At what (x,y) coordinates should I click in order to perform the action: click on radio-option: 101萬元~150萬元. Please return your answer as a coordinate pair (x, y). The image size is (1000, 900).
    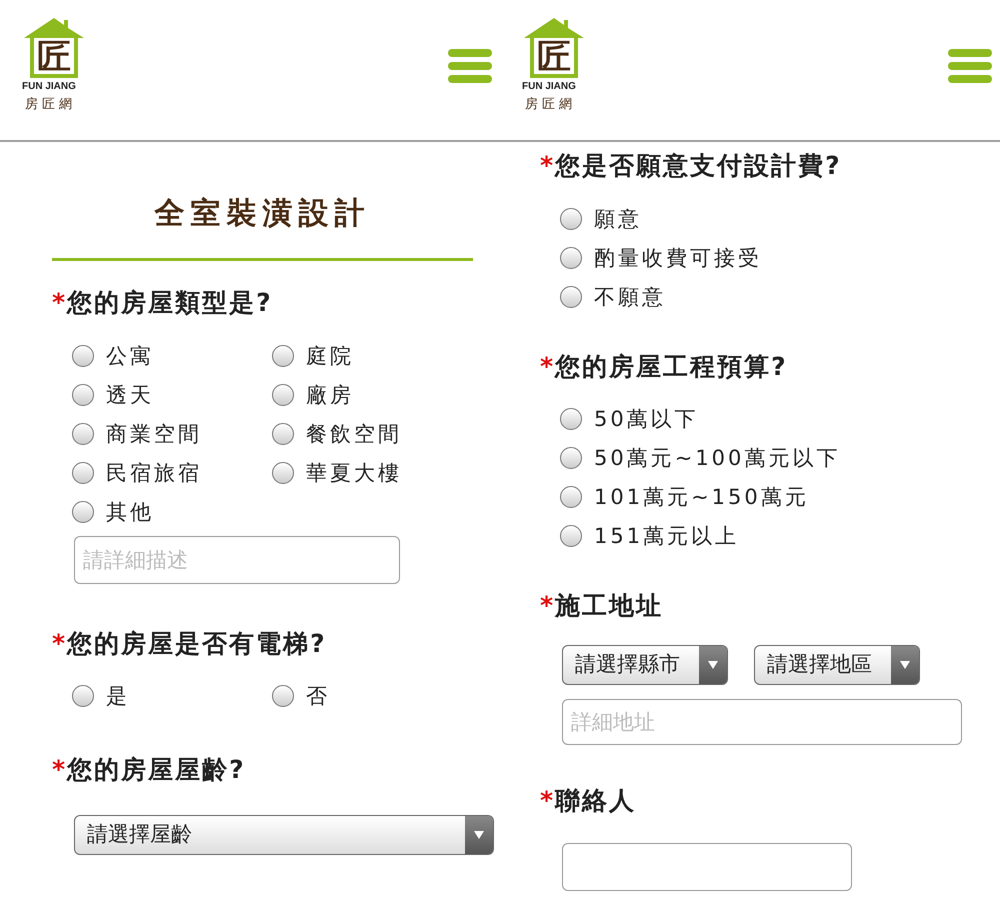
    Looking at the image, I should click on (780, 497).